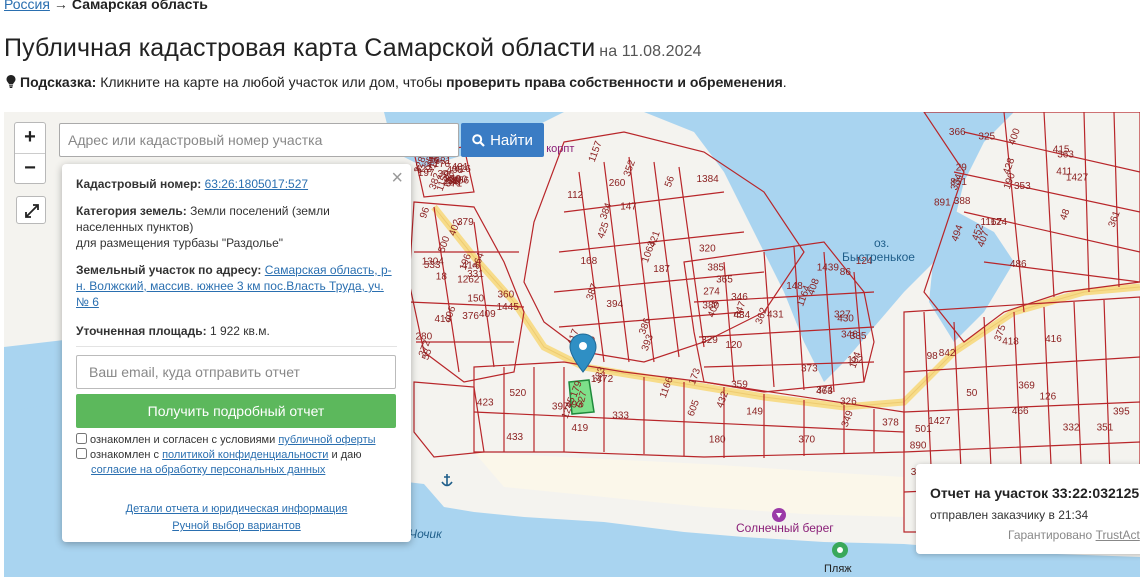 The height and width of the screenshot is (577, 1140). What do you see at coordinates (81, 453) in the screenshot?
I see `privacy-checkbox` at bounding box center [81, 453].